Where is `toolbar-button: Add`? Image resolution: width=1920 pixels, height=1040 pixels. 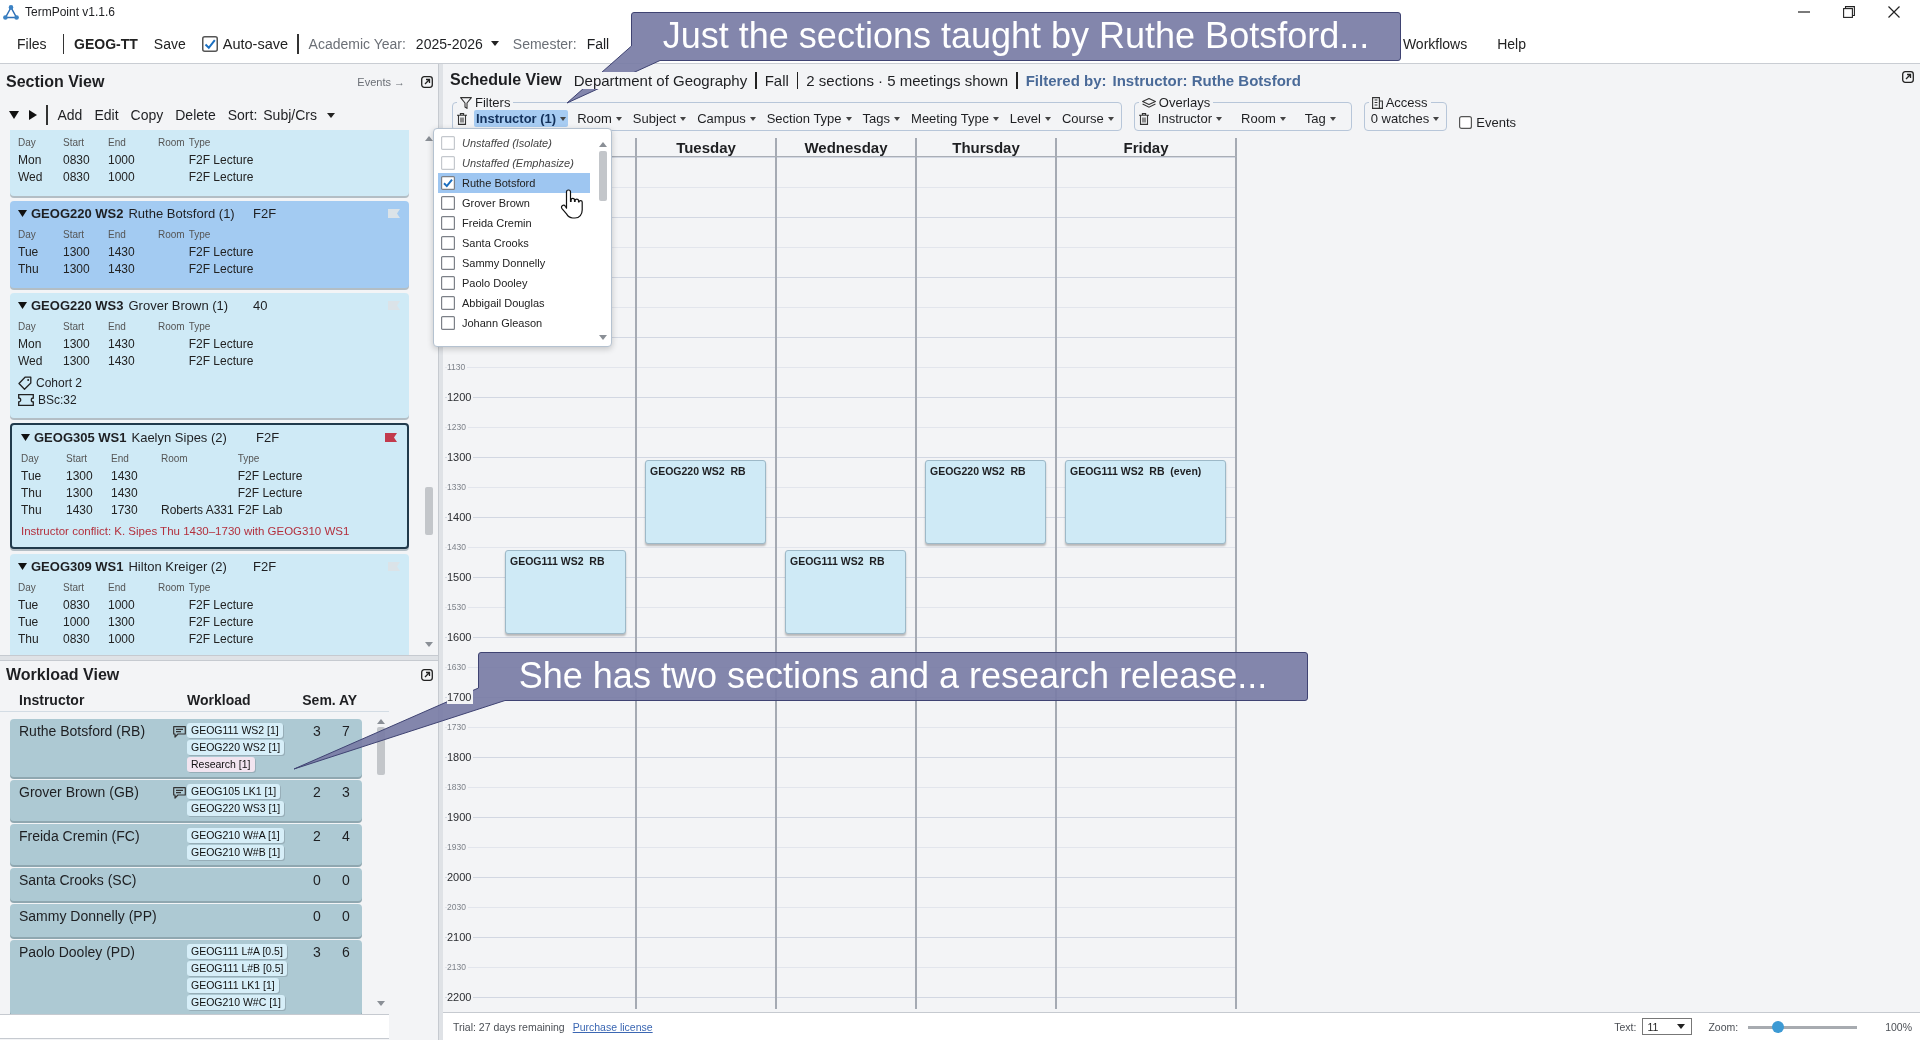
toolbar-button: Add is located at coordinates (70, 115).